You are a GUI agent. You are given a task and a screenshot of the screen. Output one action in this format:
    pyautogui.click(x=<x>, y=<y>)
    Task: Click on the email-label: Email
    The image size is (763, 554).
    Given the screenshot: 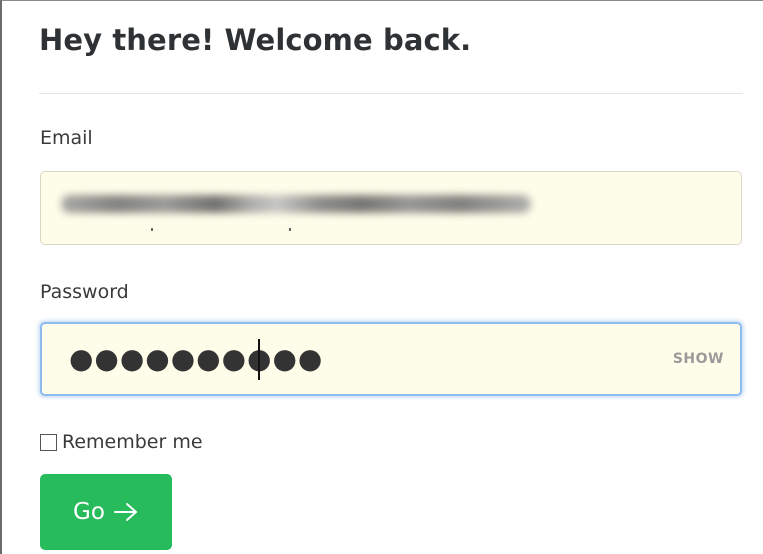 What is the action you would take?
    pyautogui.click(x=66, y=138)
    